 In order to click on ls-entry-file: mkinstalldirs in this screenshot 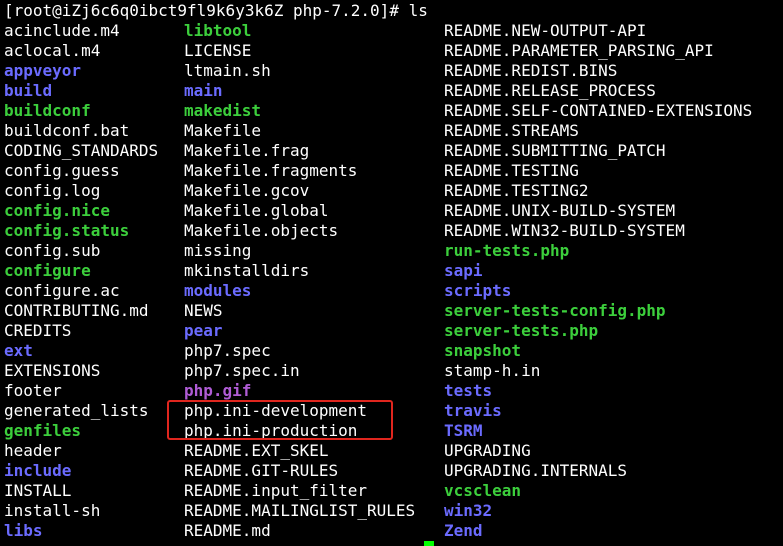, I will do `click(247, 270)`.